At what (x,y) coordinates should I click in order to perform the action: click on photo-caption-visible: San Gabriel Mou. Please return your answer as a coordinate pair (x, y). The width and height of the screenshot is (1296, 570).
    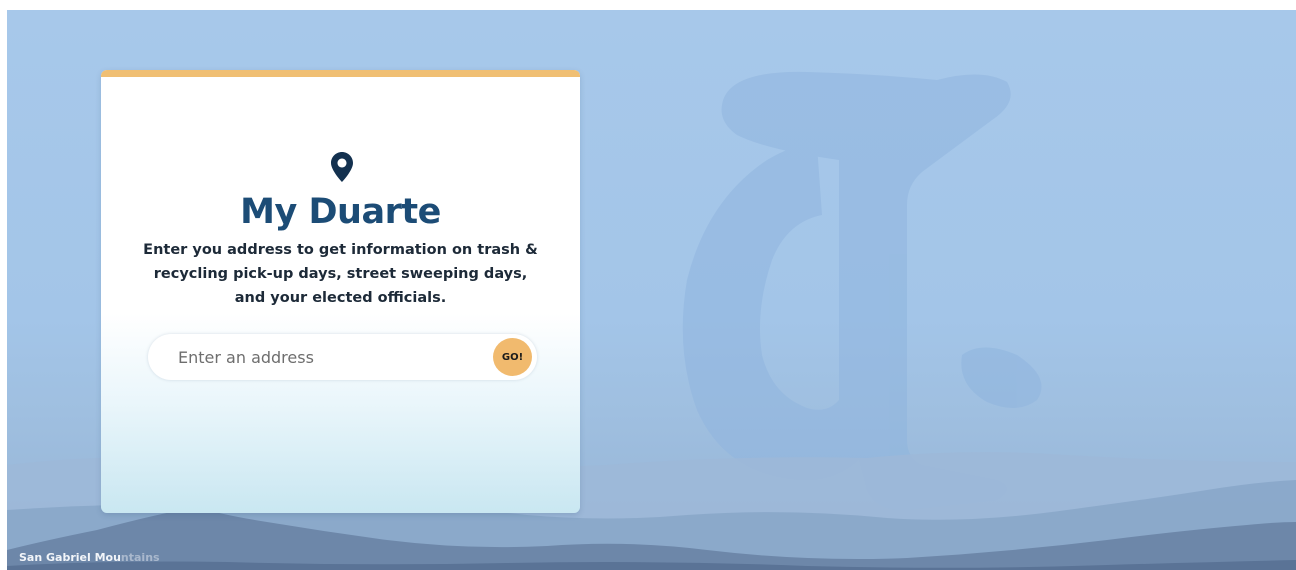
    Looking at the image, I should click on (70, 557).